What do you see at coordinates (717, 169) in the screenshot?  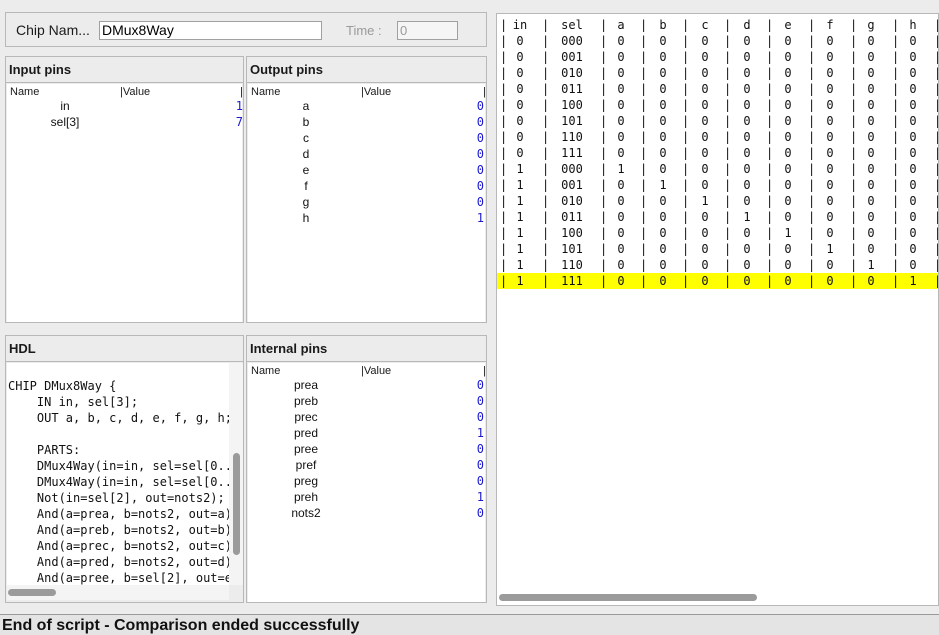 I see `truth-table-row: |||||||||||100010000000` at bounding box center [717, 169].